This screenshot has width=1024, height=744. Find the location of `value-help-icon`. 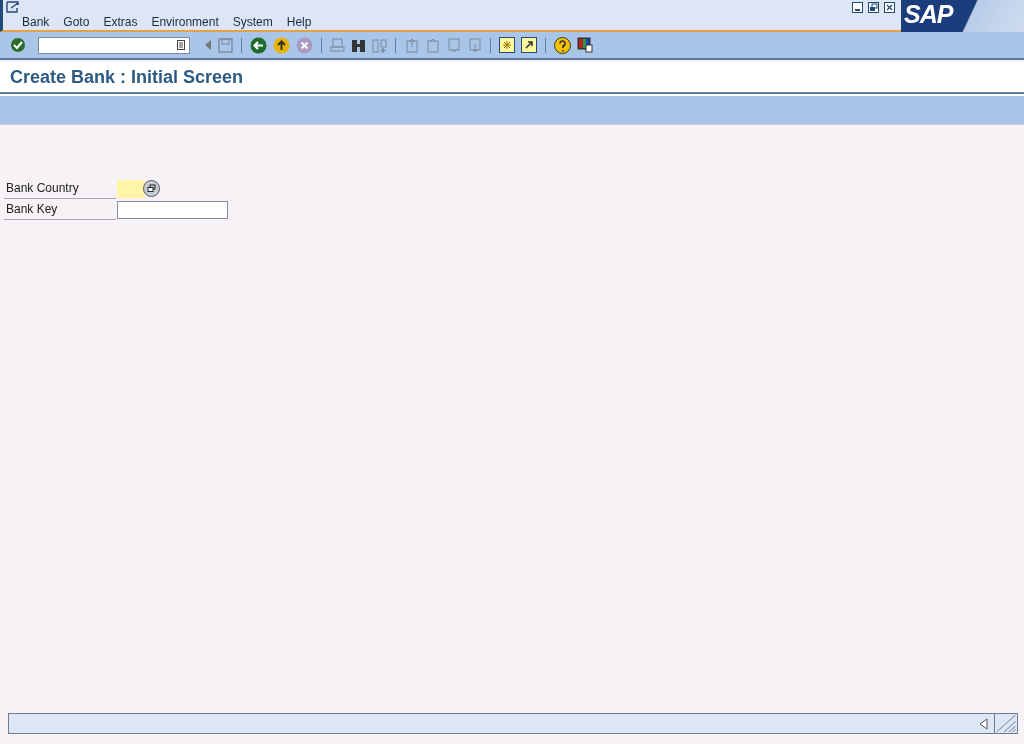

value-help-icon is located at coordinates (151, 188).